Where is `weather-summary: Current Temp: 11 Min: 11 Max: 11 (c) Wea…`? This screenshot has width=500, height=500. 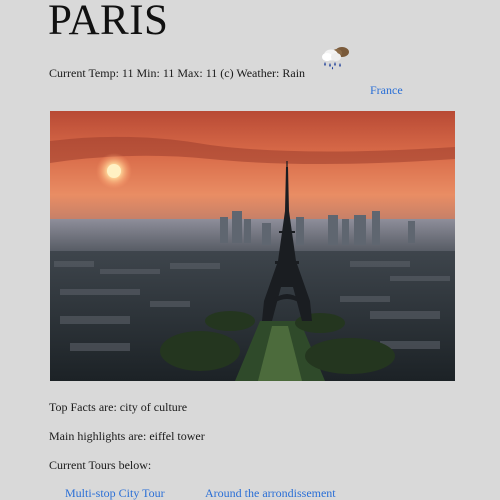 weather-summary: Current Temp: 11 Min: 11 Max: 11 (c) Wea… is located at coordinates (177, 73).